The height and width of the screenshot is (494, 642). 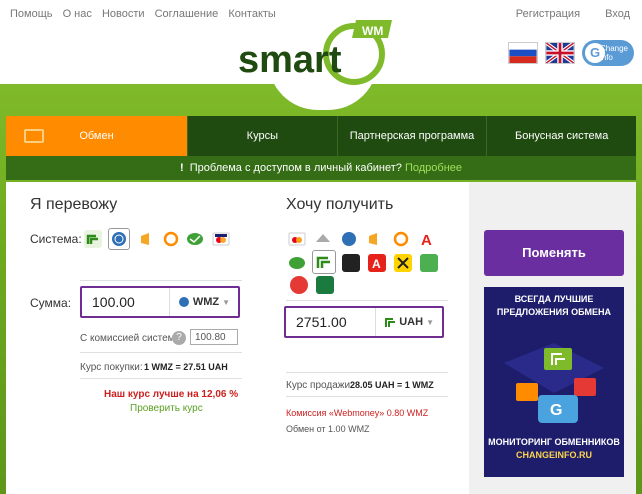 I want to click on sberbank-receive-icon, so click(x=297, y=263).